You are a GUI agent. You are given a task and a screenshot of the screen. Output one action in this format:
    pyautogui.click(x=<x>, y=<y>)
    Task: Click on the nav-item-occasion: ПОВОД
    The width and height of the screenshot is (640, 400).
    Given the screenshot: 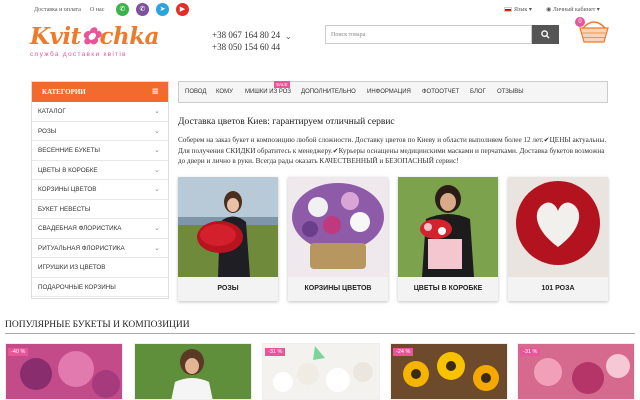 What is the action you would take?
    pyautogui.click(x=195, y=92)
    